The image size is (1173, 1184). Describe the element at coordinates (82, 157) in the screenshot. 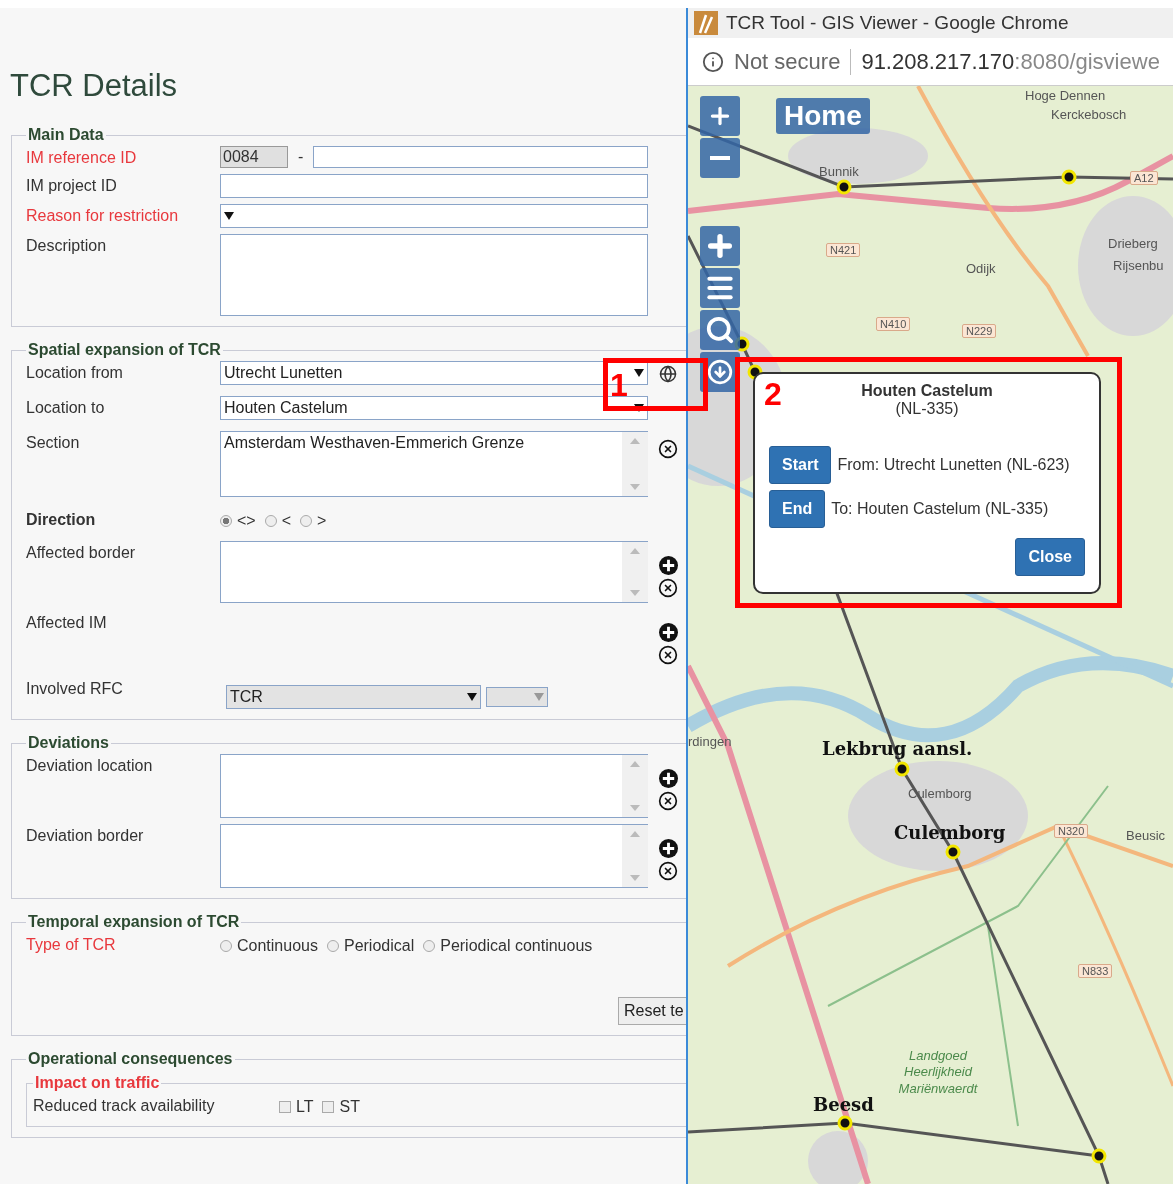

I see `field-label: IM reference ID` at that location.